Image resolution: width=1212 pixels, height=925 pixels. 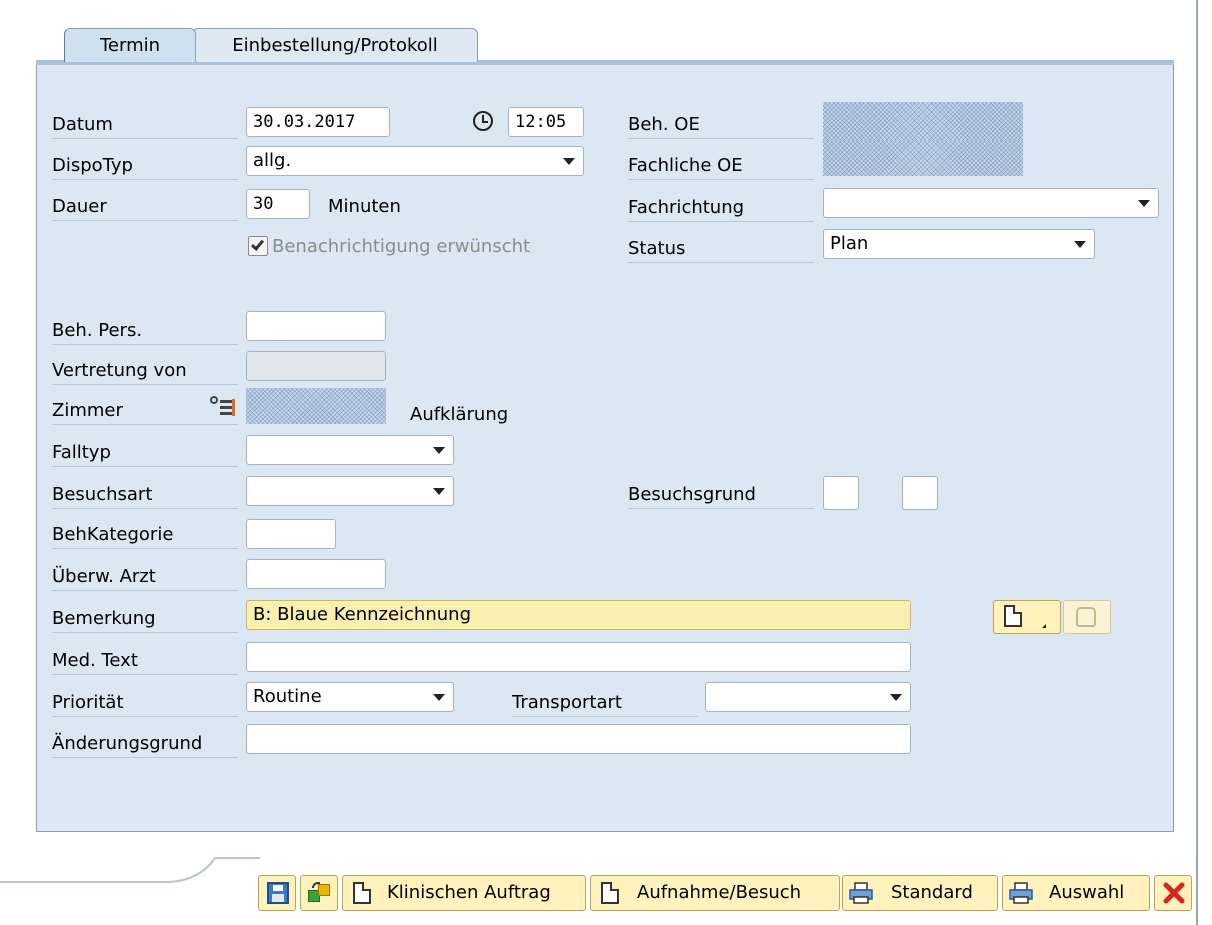 What do you see at coordinates (145, 534) in the screenshot?
I see `behkategorie-label: BehKategorie` at bounding box center [145, 534].